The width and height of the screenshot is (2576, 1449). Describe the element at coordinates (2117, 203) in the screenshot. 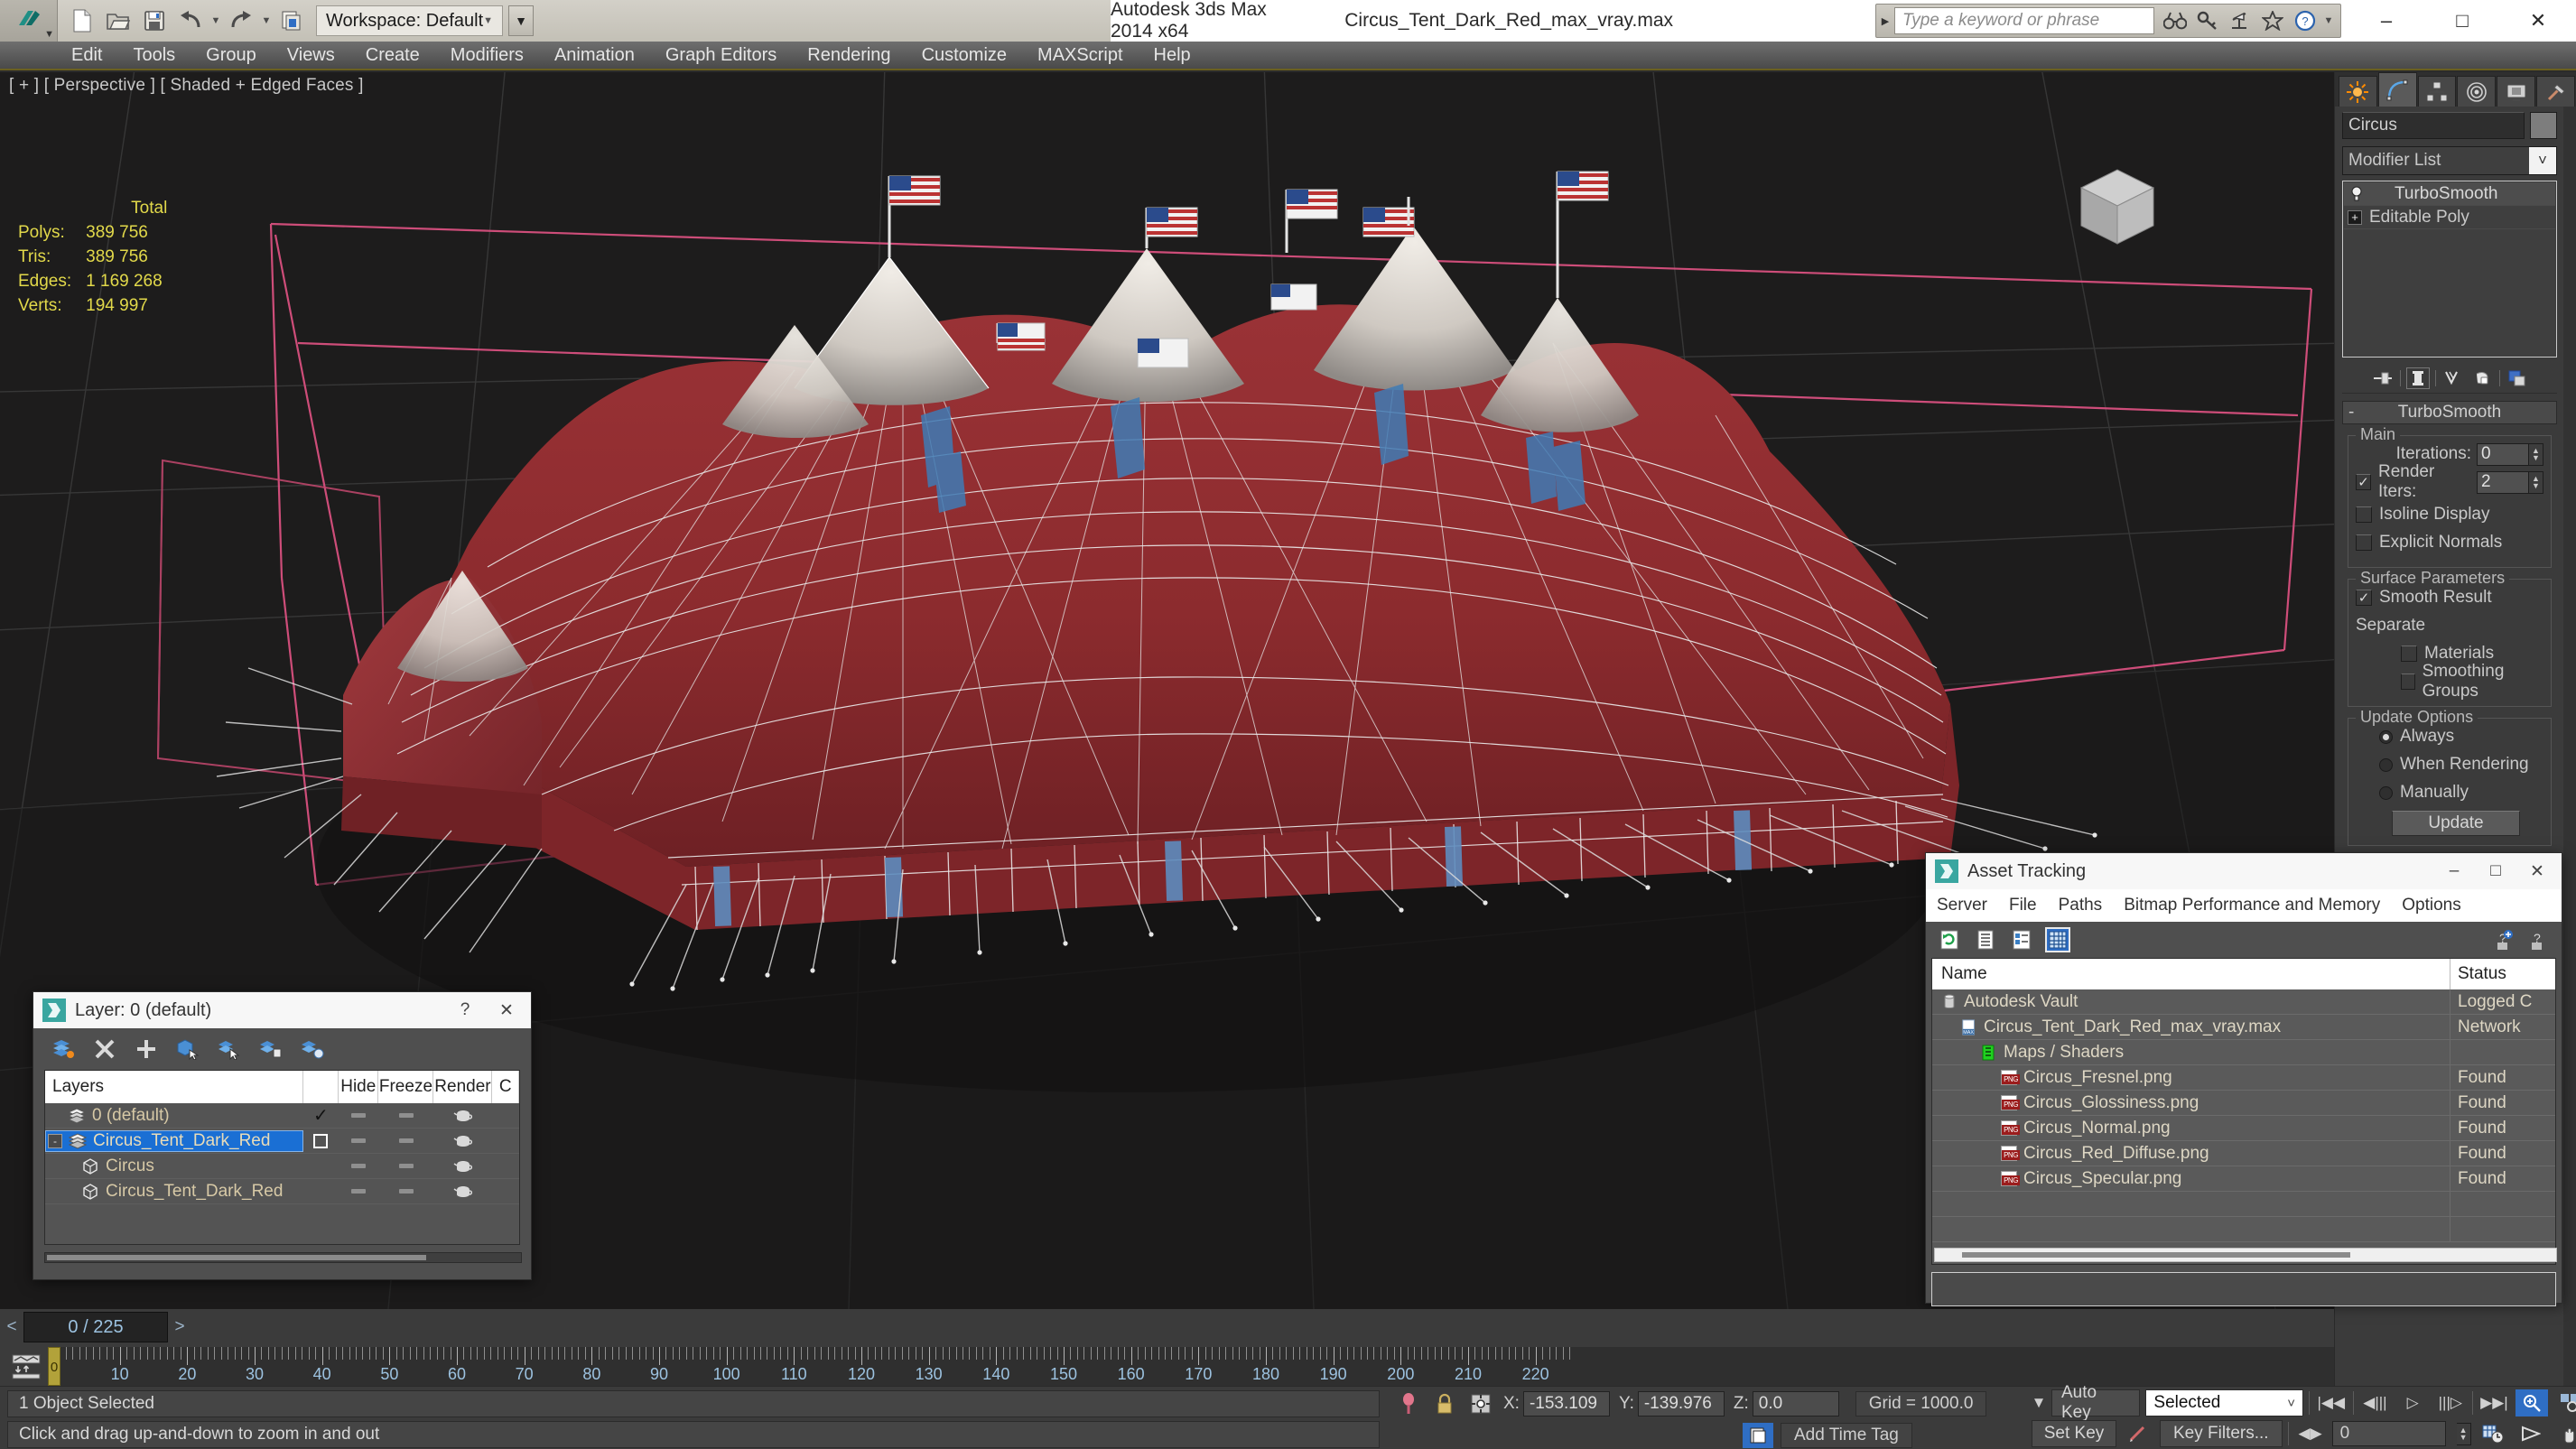

I see `view-cube` at that location.